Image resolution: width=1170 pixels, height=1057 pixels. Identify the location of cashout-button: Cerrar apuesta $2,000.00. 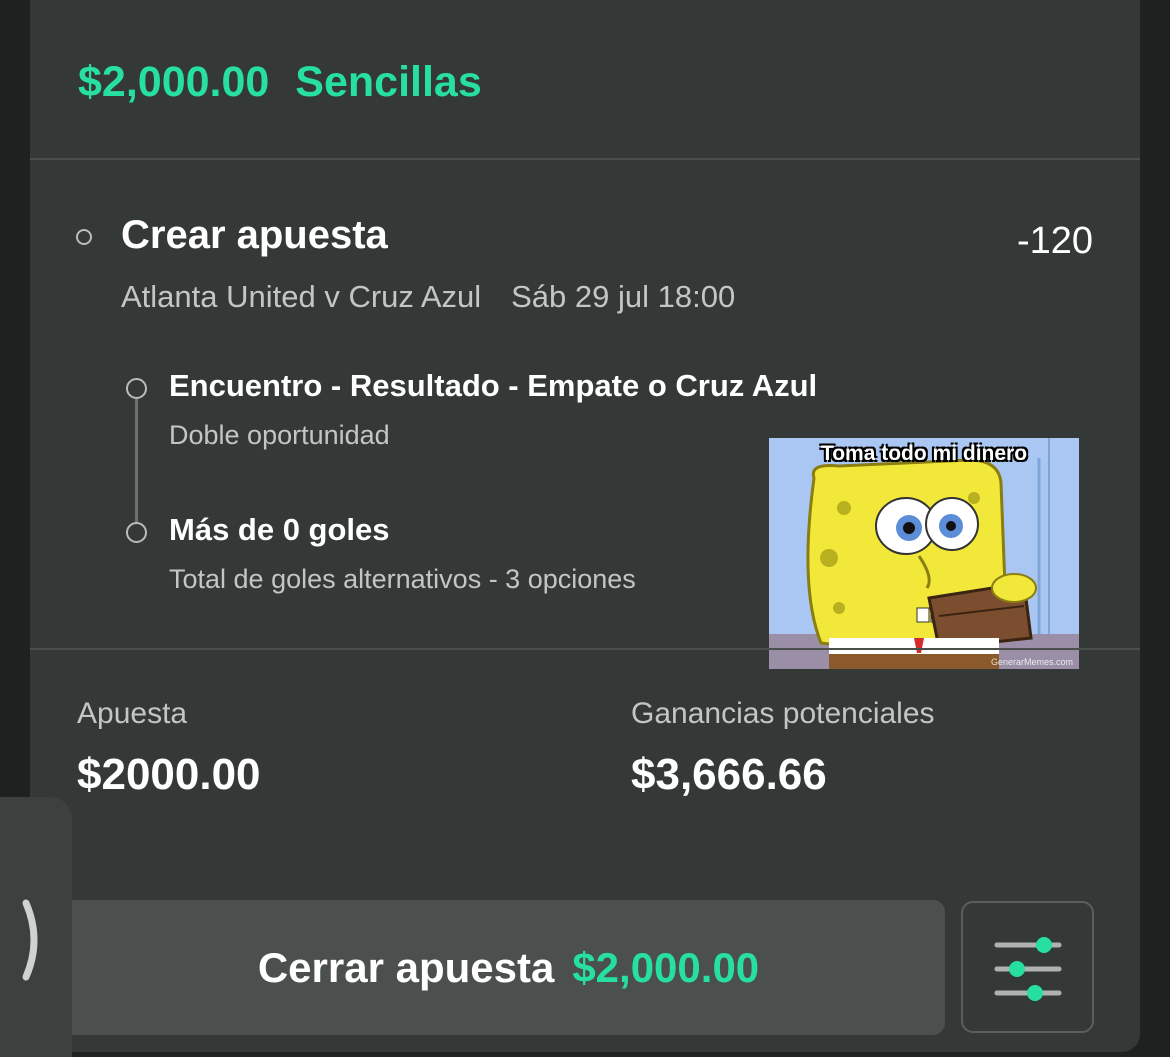
(508, 967).